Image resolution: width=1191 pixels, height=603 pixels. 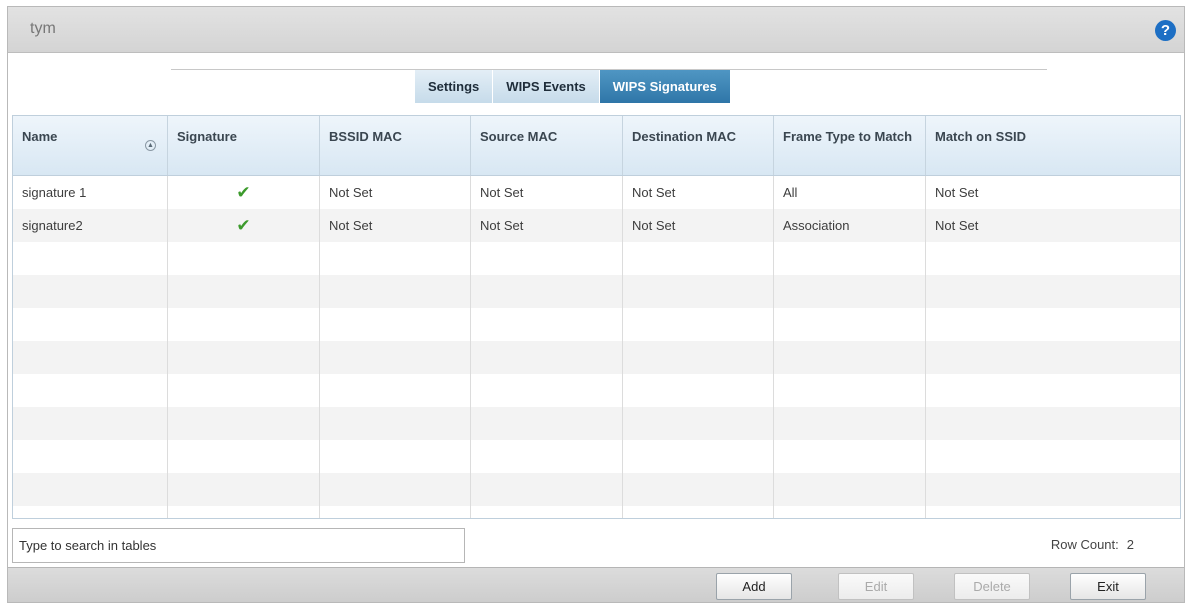 I want to click on window-title: tym, so click(x=43, y=28).